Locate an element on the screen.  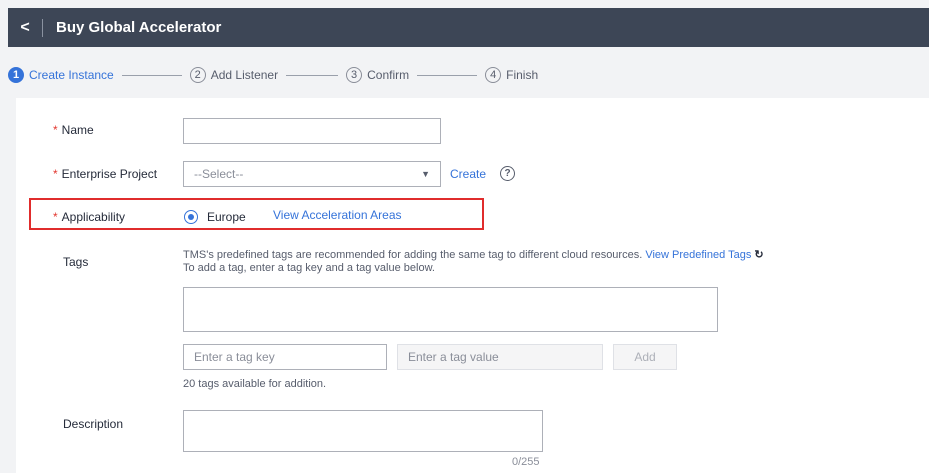
step-confirm: 3 Confirm is located at coordinates (377, 75).